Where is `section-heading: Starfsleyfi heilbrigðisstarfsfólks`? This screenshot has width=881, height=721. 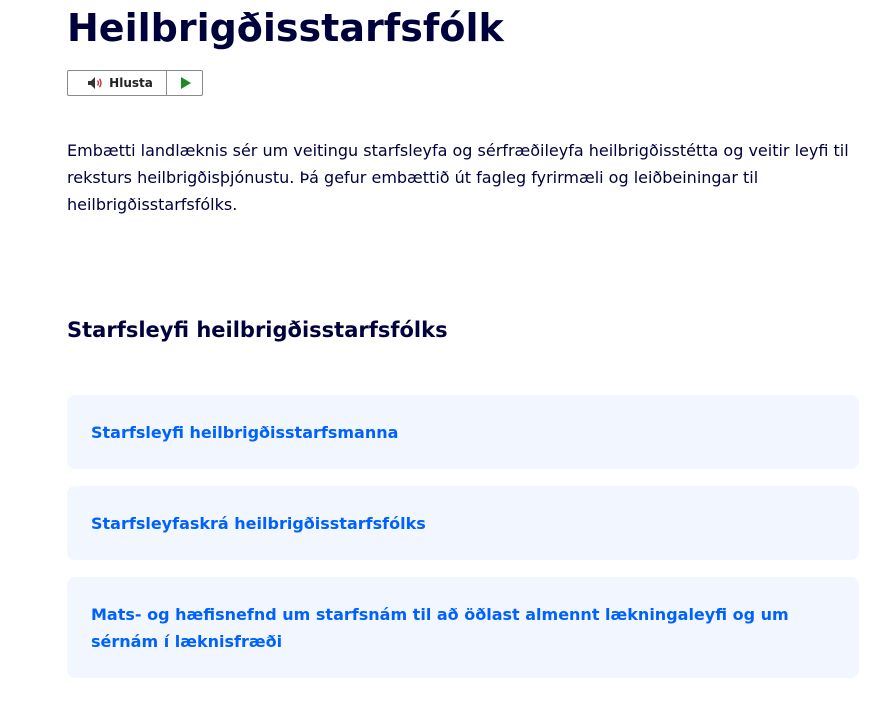 section-heading: Starfsleyfi heilbrigðisstarfsfólks is located at coordinates (257, 330).